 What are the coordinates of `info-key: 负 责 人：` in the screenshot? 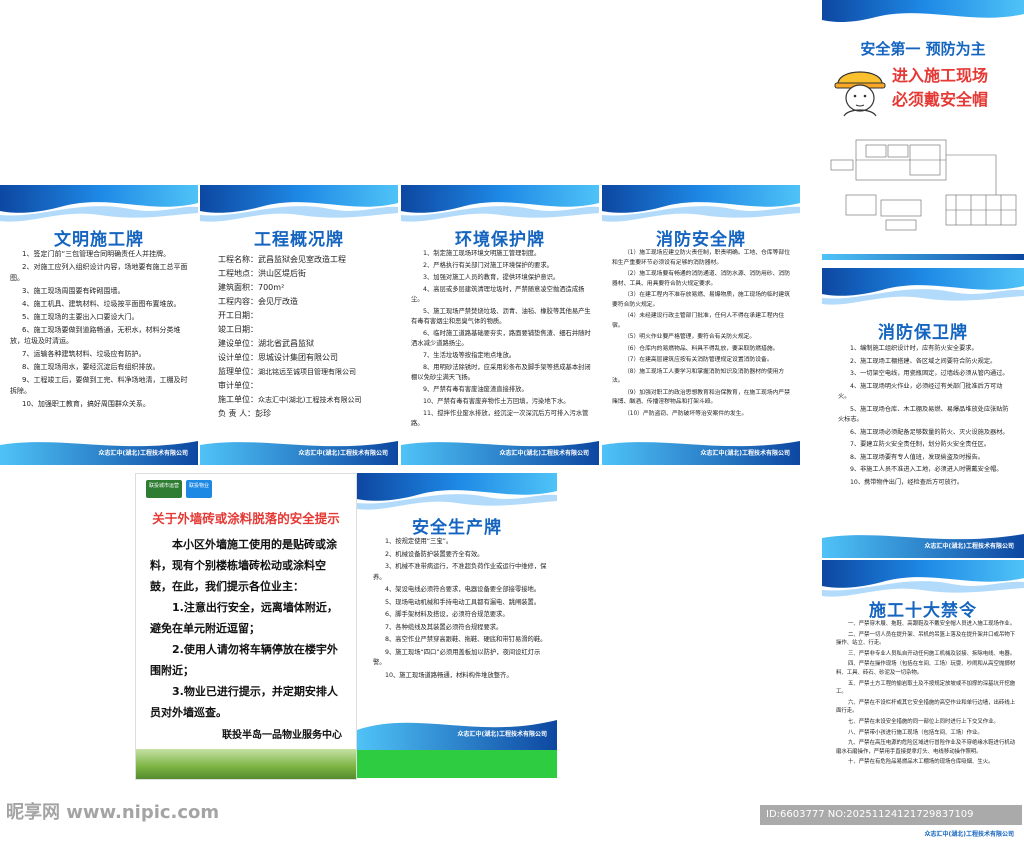 It's located at (237, 413).